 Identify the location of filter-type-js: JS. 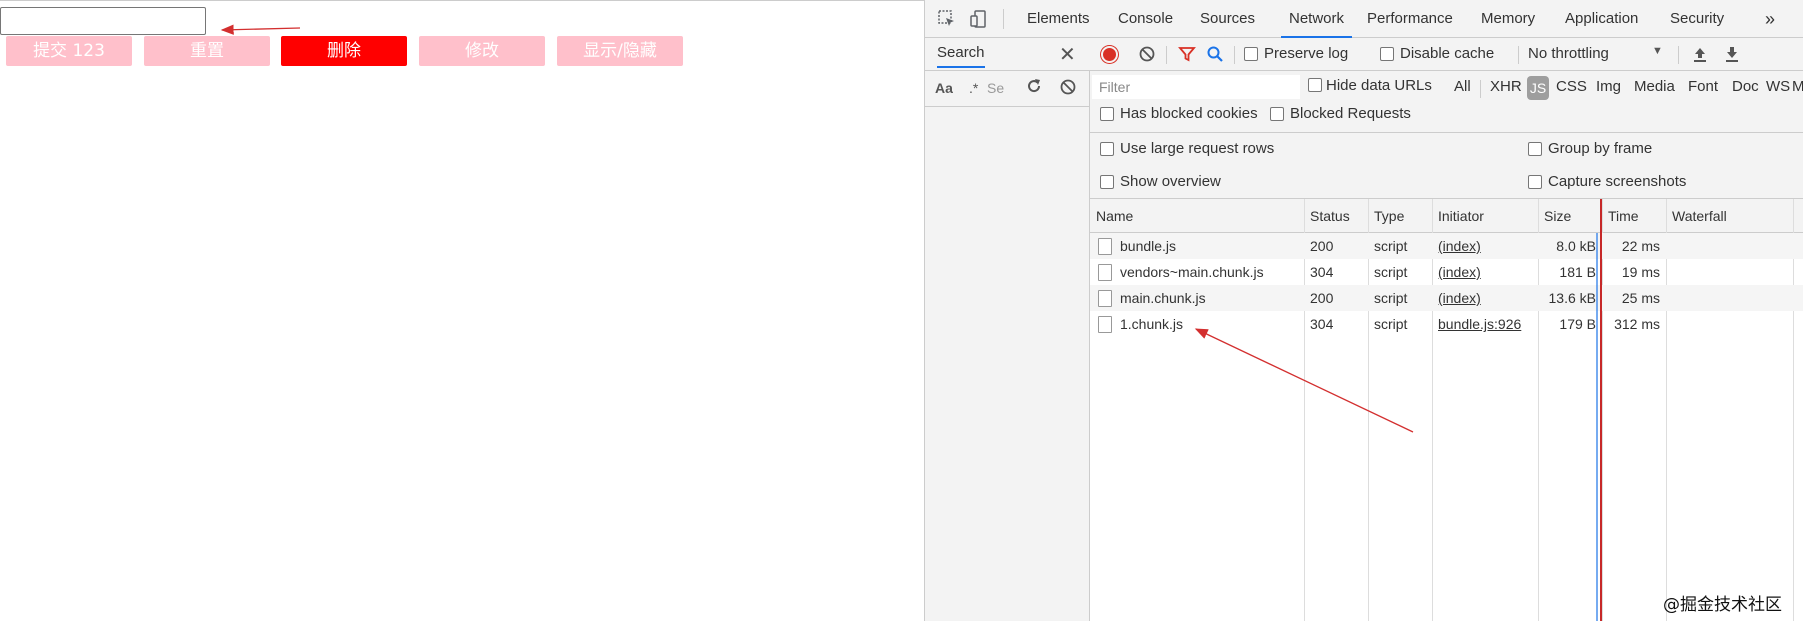
(1538, 88).